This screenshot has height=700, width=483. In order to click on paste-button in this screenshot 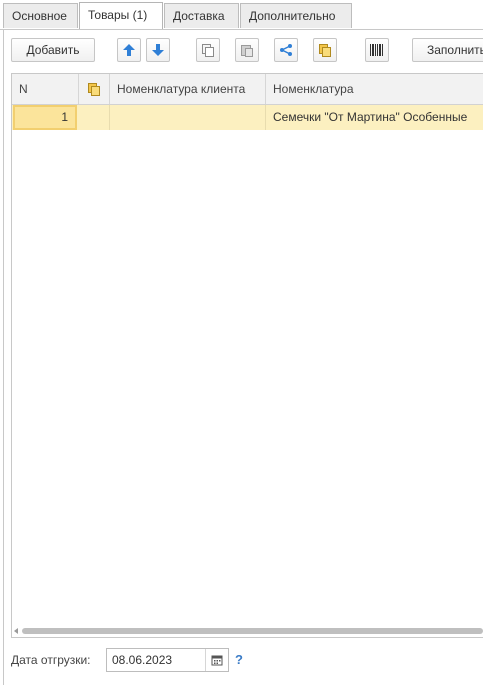, I will do `click(247, 50)`.